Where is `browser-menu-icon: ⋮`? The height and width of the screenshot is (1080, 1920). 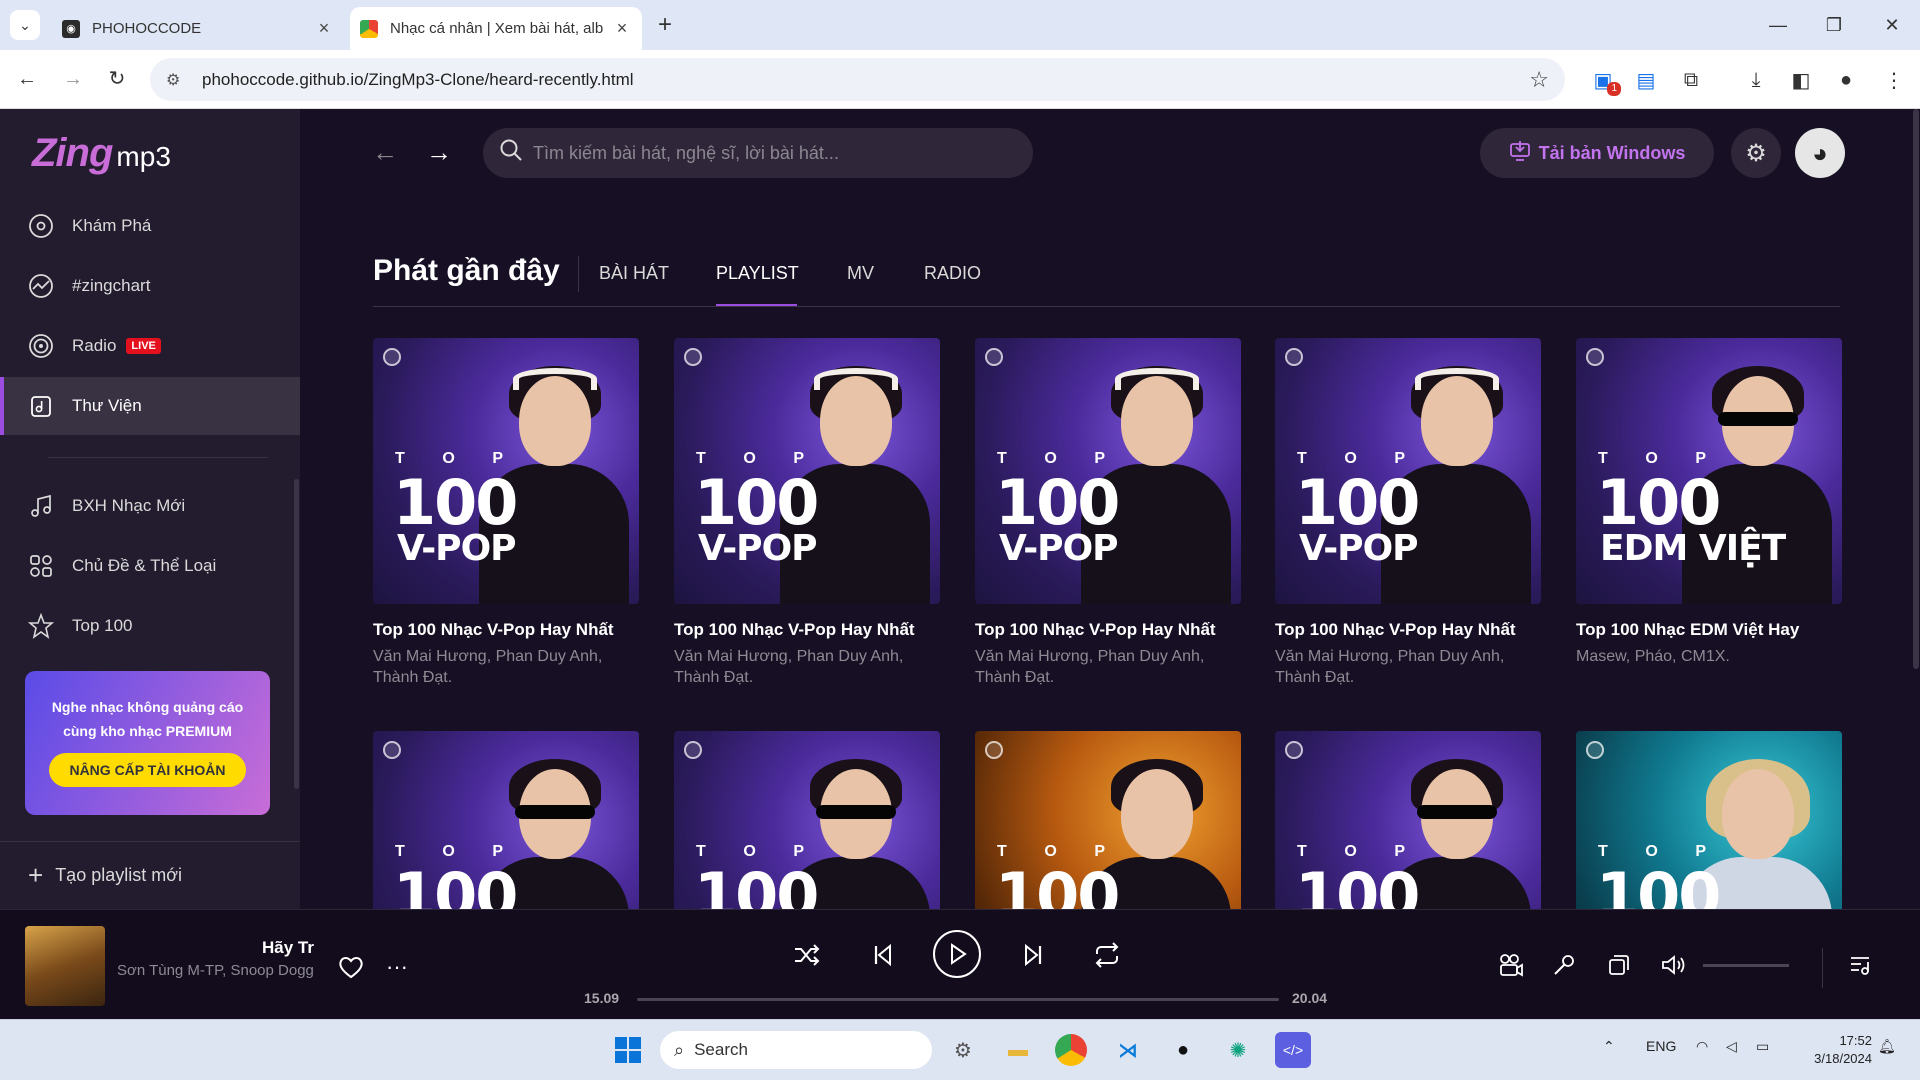 browser-menu-icon: ⋮ is located at coordinates (1894, 80).